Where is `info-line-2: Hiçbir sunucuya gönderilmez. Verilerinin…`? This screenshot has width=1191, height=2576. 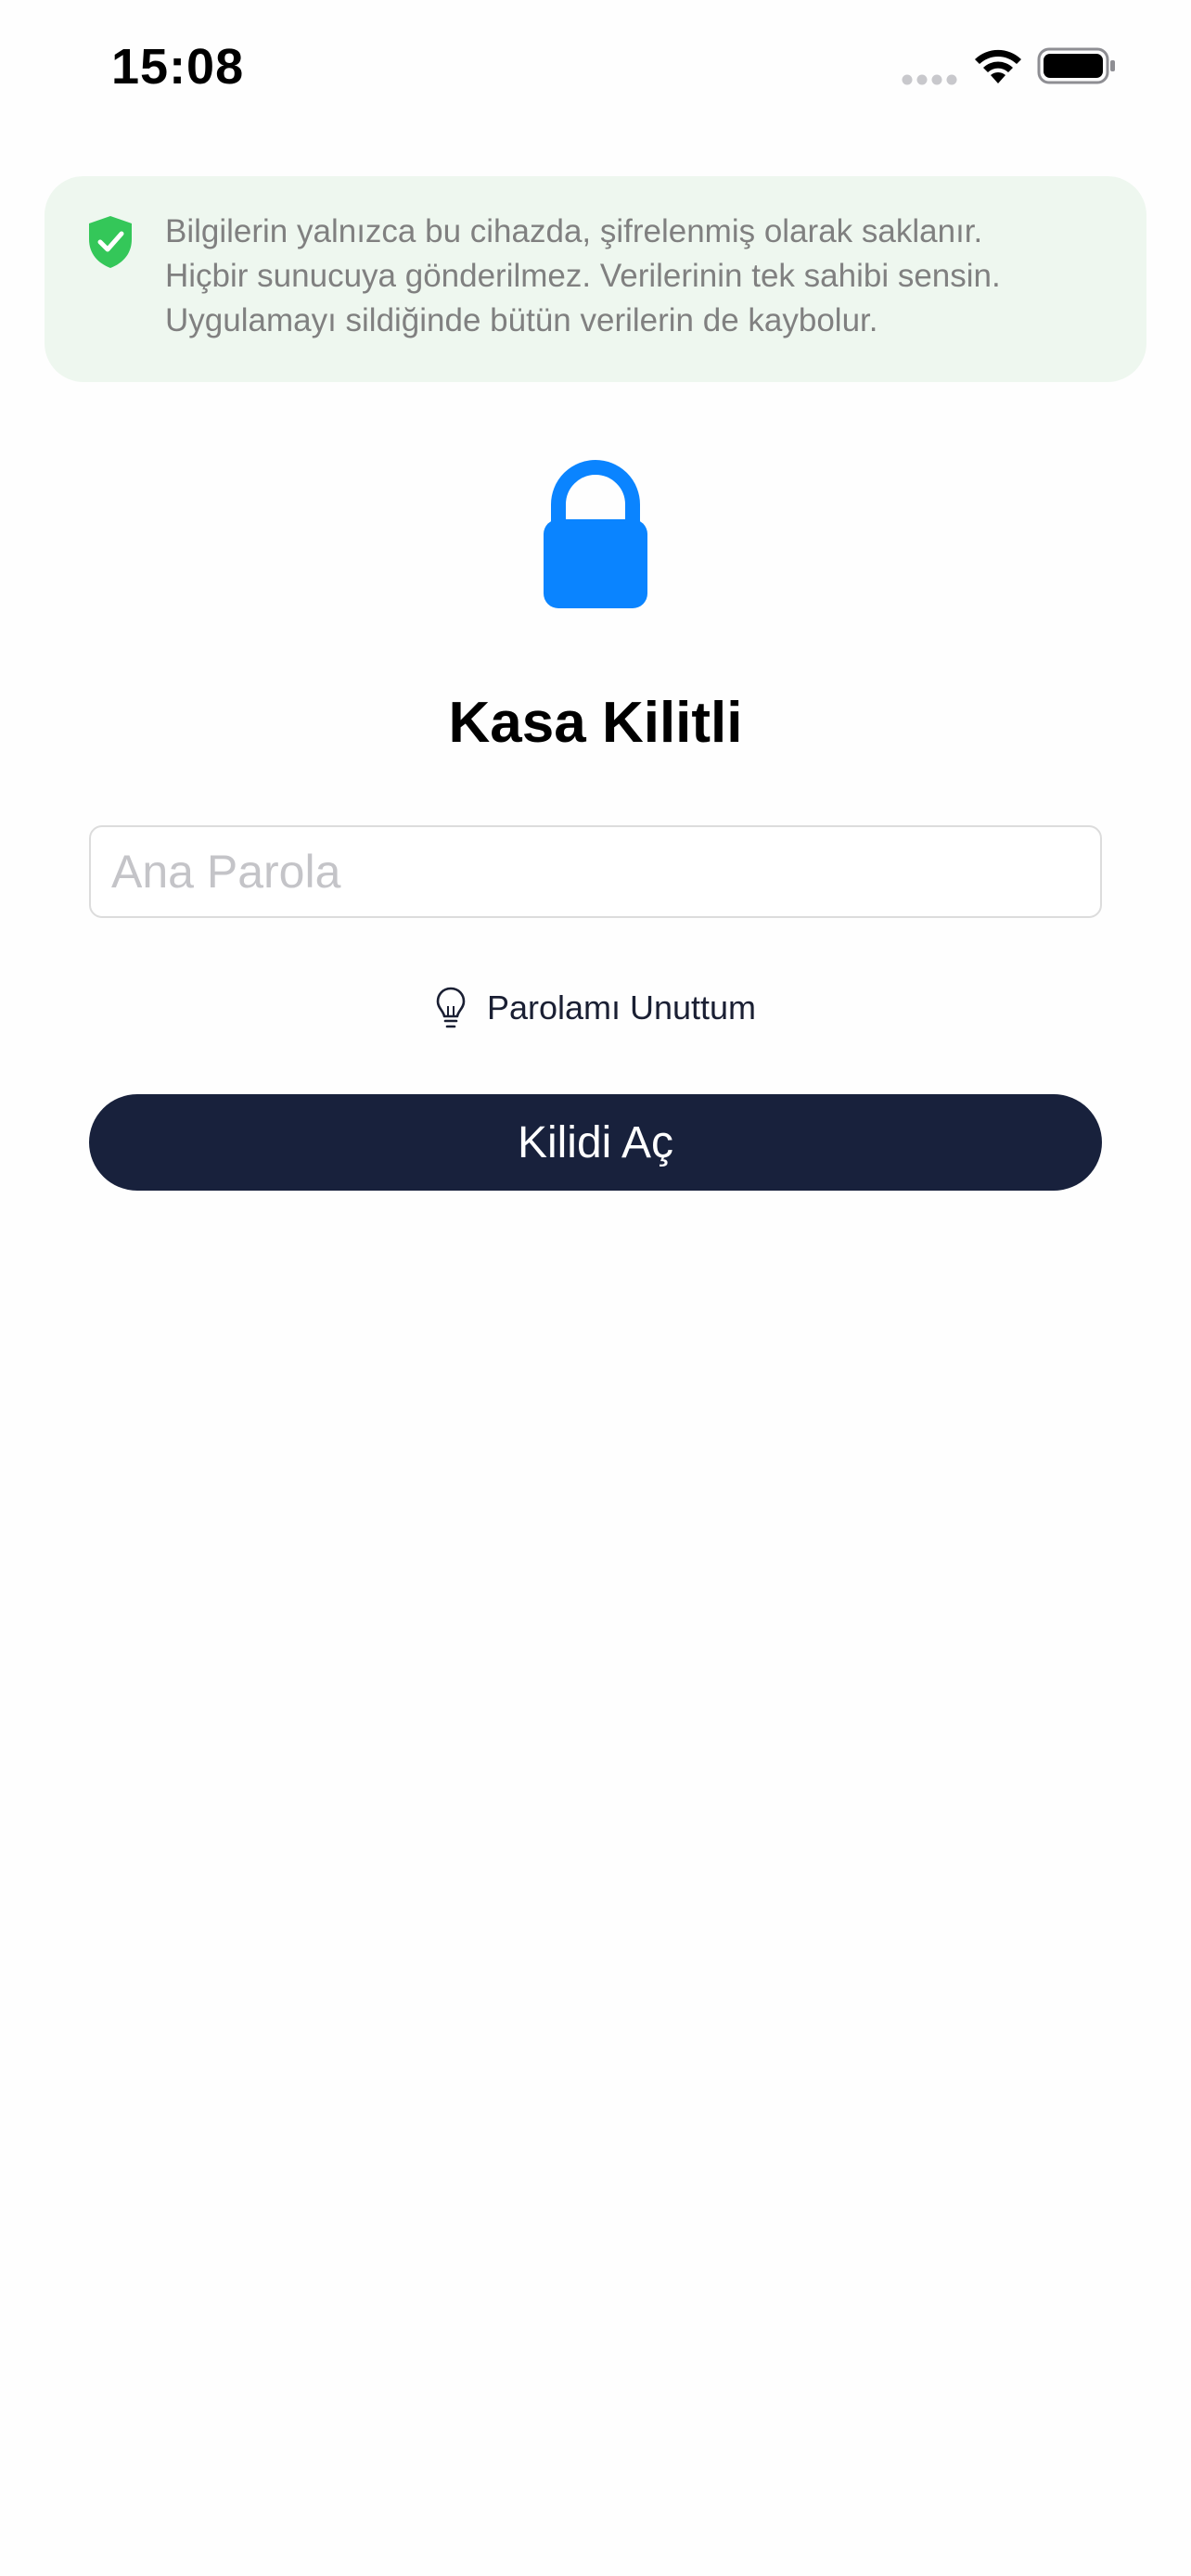 info-line-2: Hiçbir sunucuya gönderilmez. Verilerinin… is located at coordinates (583, 276).